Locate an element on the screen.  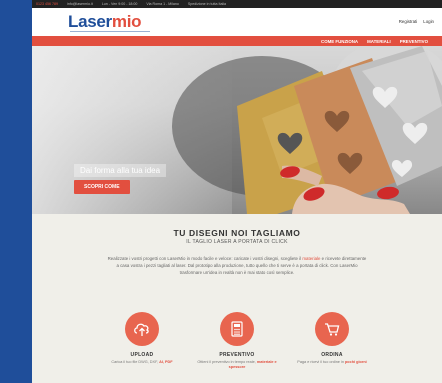
calculator-icon is located at coordinates (237, 329).